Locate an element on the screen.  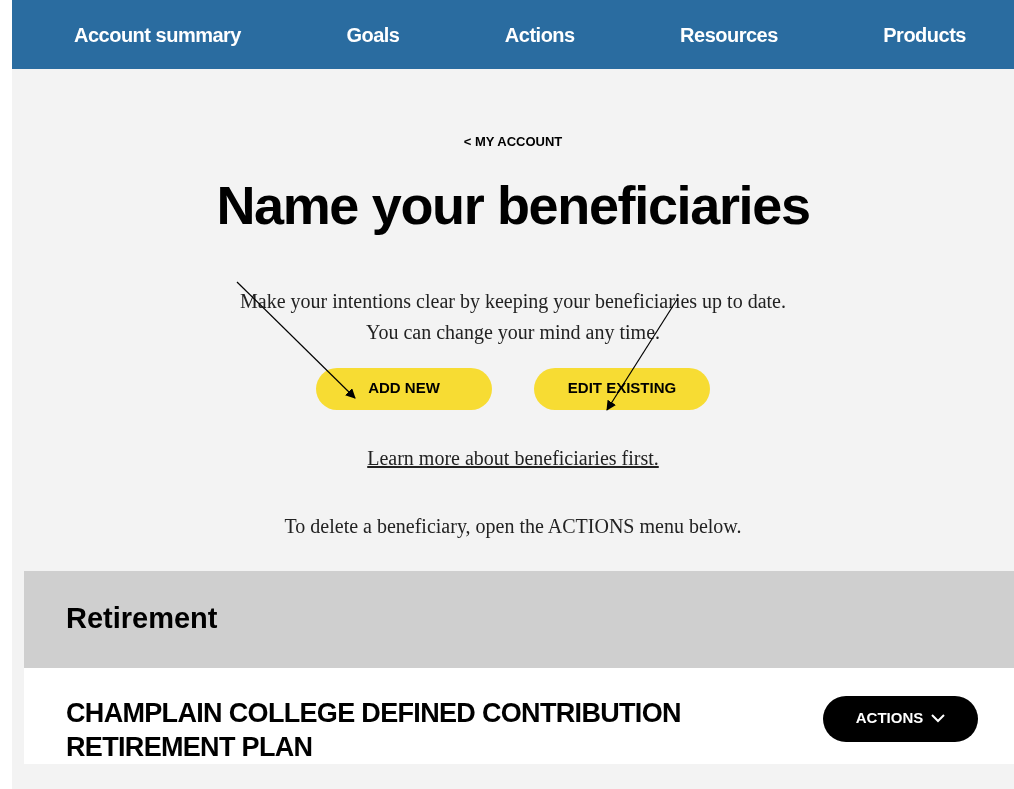
nav-link: Actions is located at coordinates (539, 34).